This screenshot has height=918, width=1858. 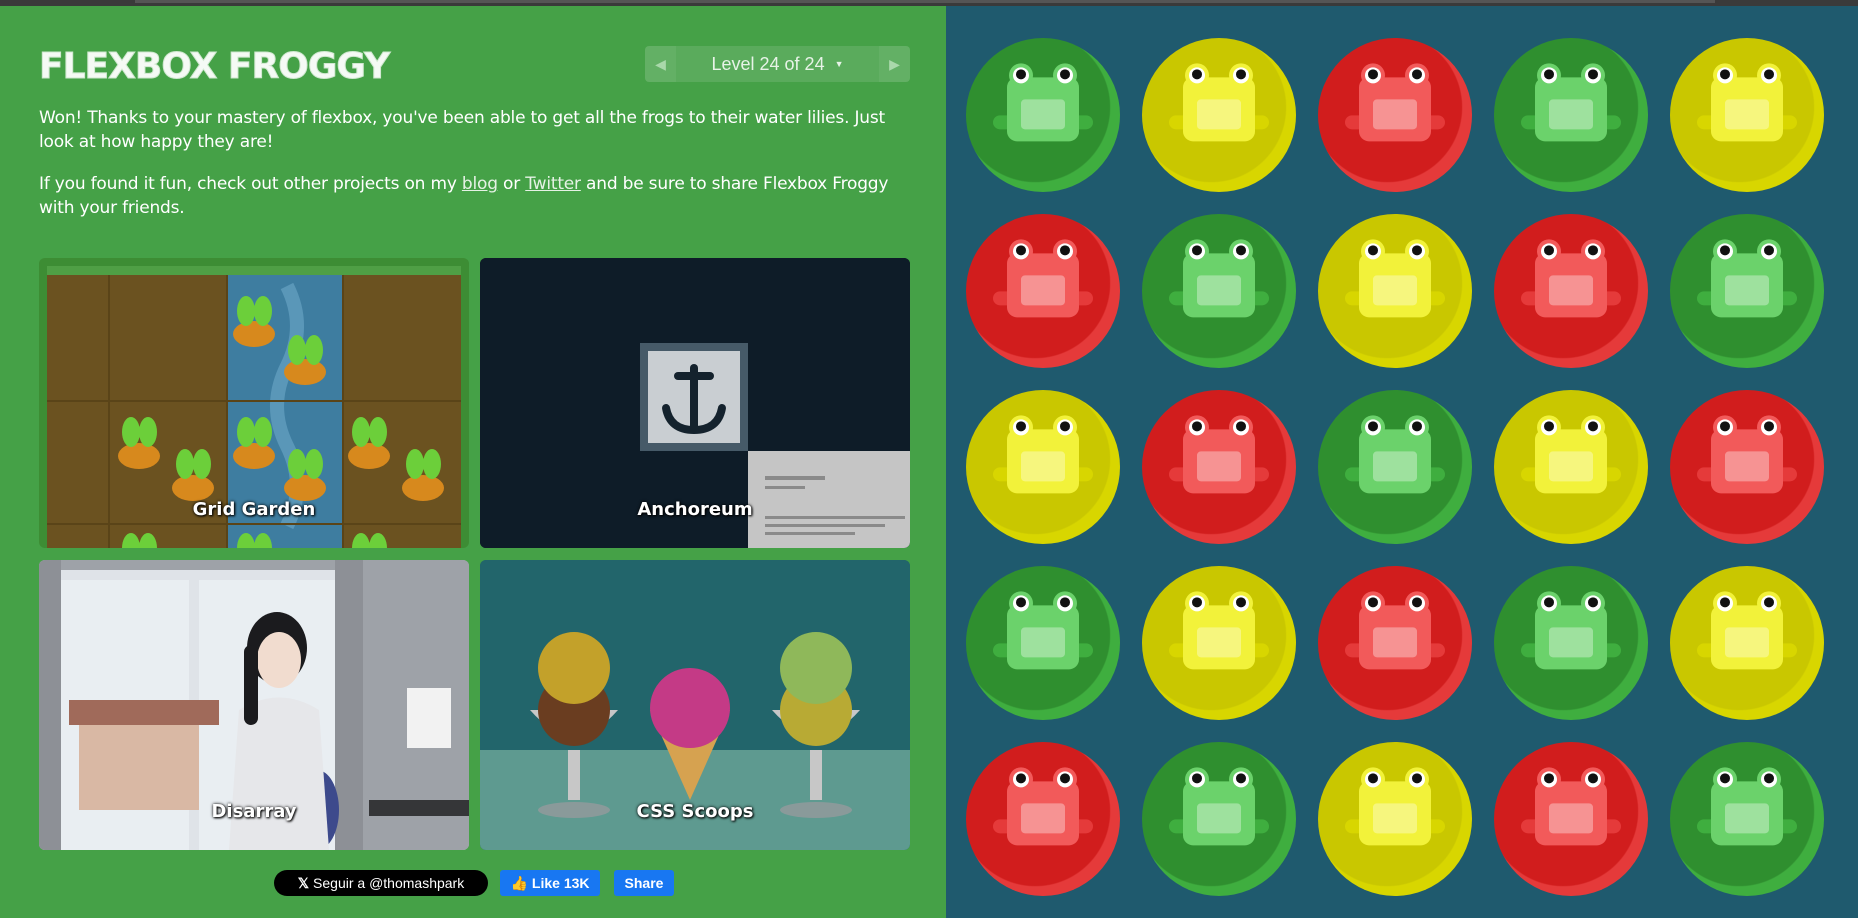 I want to click on facebook-like-label: Like 13K, so click(x=560, y=883).